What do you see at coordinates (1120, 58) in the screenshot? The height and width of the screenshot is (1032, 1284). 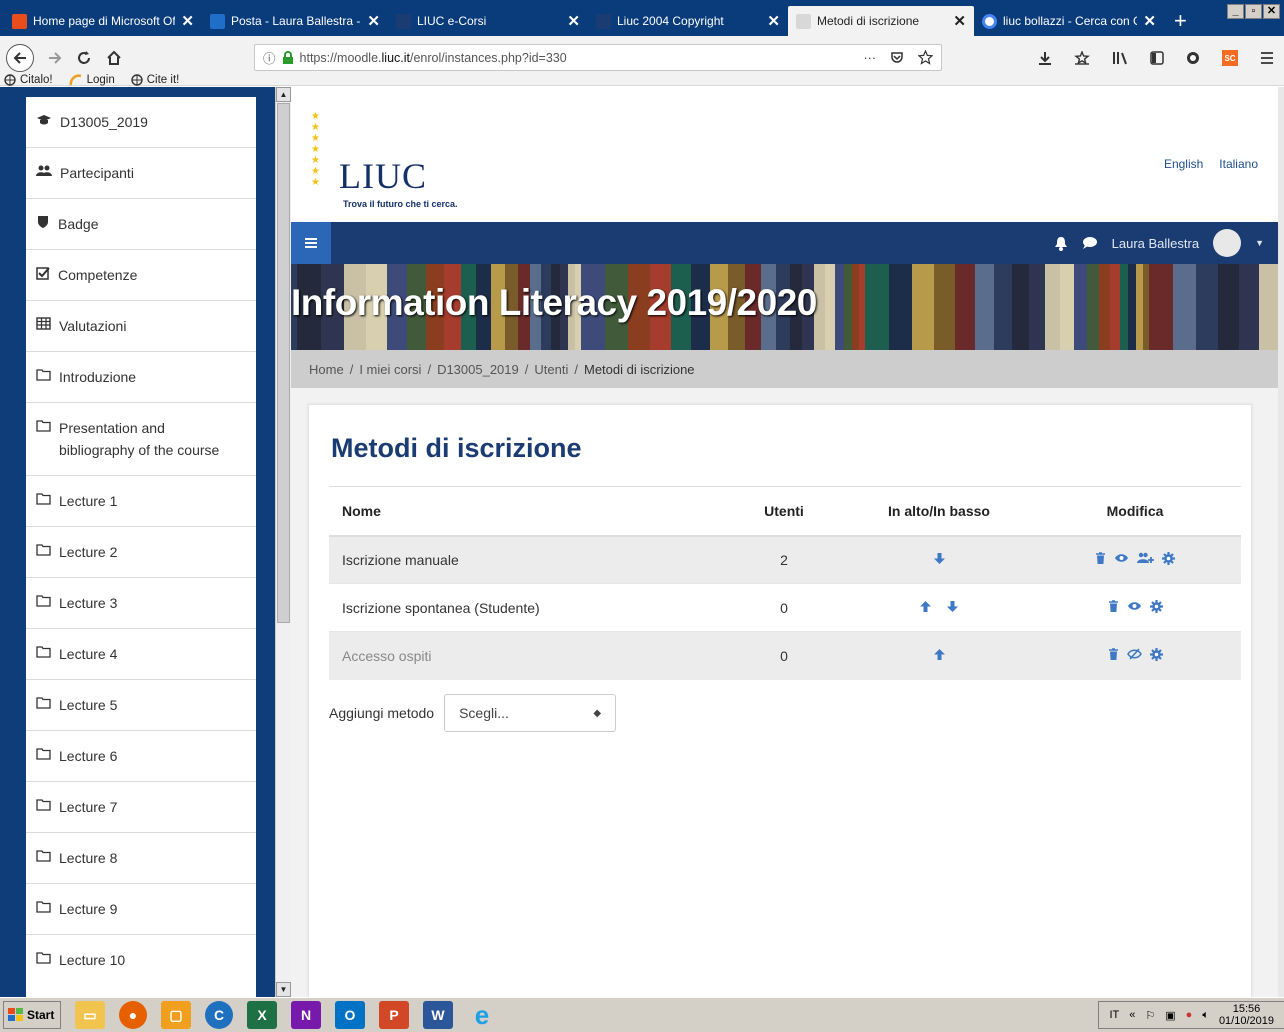 I see `library-icon` at bounding box center [1120, 58].